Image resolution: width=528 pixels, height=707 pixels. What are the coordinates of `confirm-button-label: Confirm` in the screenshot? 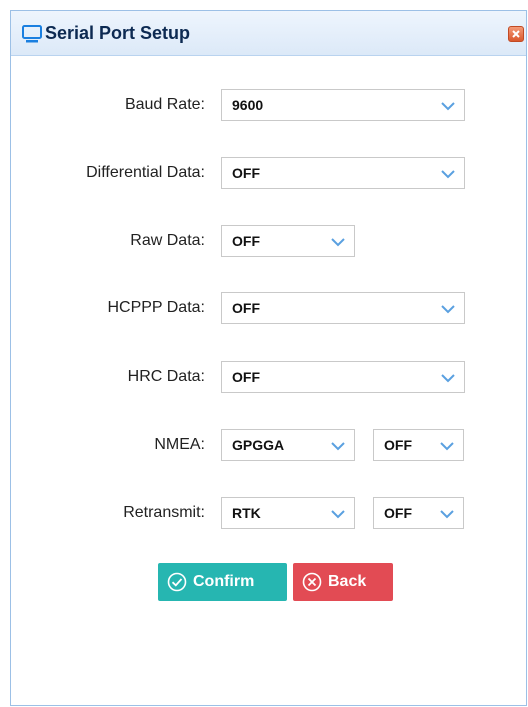 It's located at (224, 581).